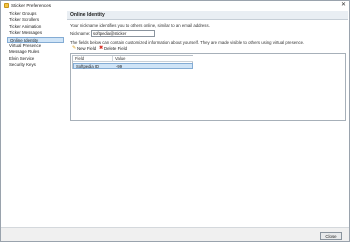 Image resolution: width=350 pixels, height=242 pixels. I want to click on close-window-icon: ✕, so click(343, 5).